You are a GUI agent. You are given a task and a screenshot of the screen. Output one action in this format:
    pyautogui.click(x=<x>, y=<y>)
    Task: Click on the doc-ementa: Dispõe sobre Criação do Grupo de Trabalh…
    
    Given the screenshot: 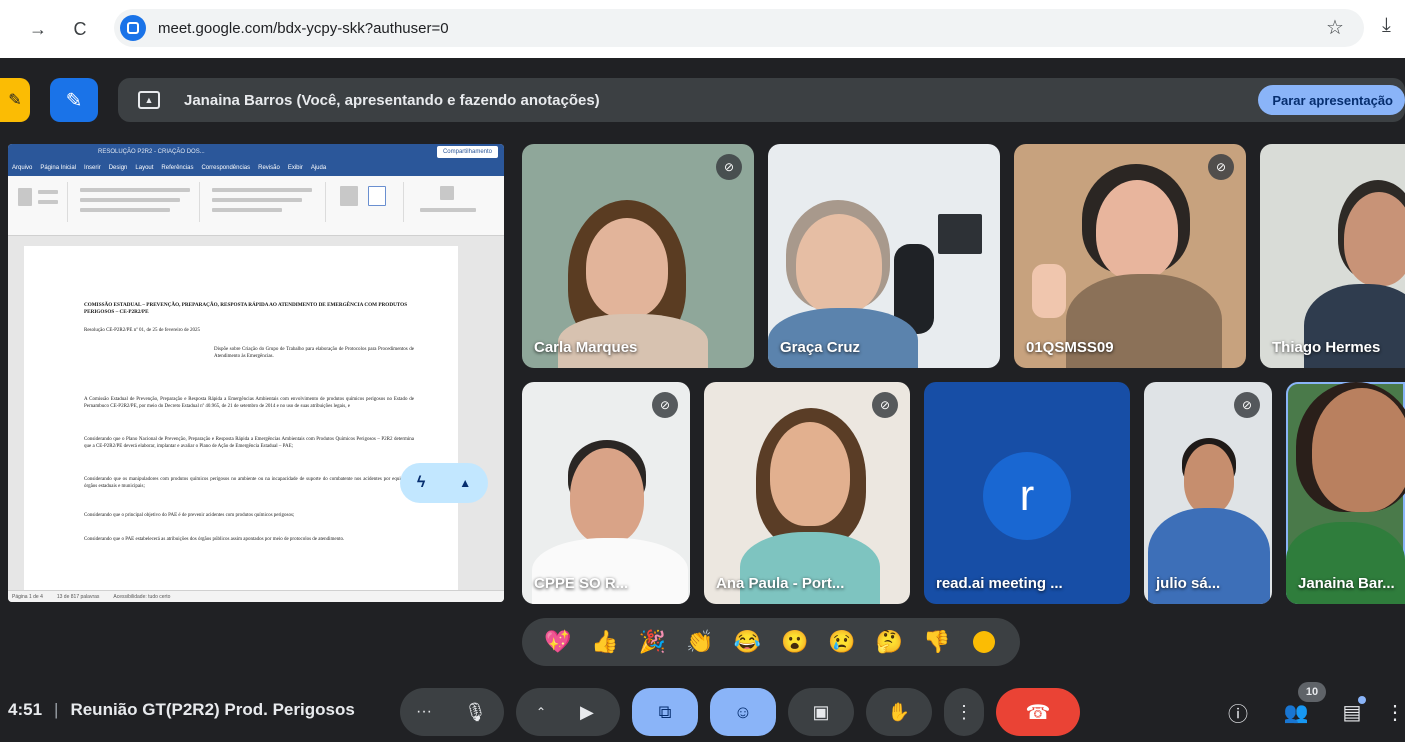 What is the action you would take?
    pyautogui.click(x=314, y=353)
    